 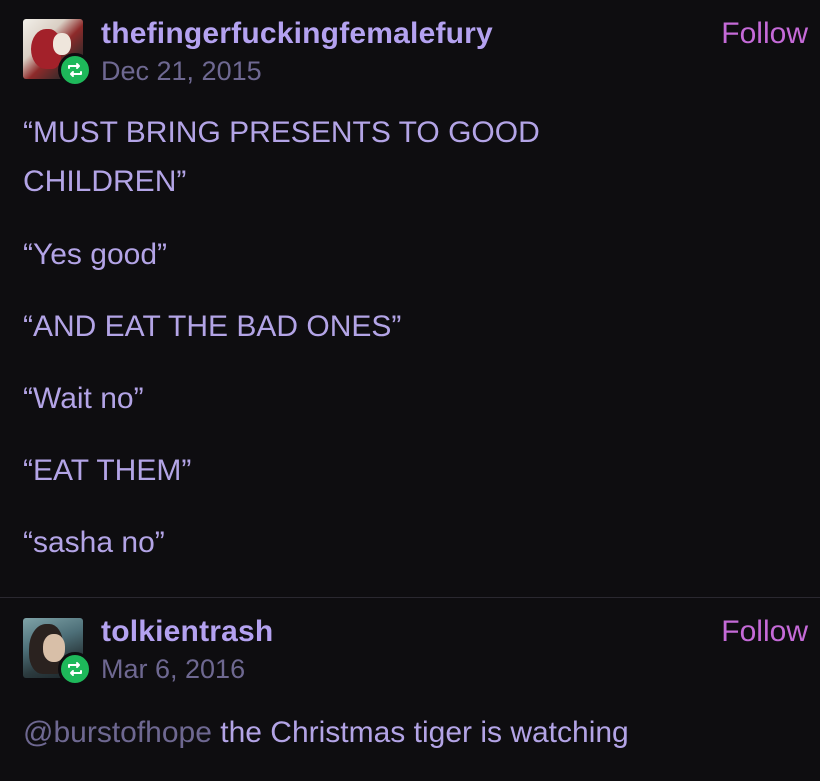 I want to click on username: tolkientrash, so click(x=187, y=632).